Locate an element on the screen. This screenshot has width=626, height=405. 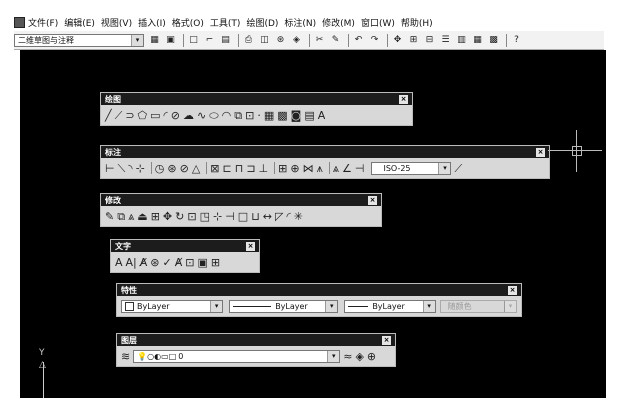
layer-select: 💡○◐▭□ 0 ▾ is located at coordinates (237, 356).